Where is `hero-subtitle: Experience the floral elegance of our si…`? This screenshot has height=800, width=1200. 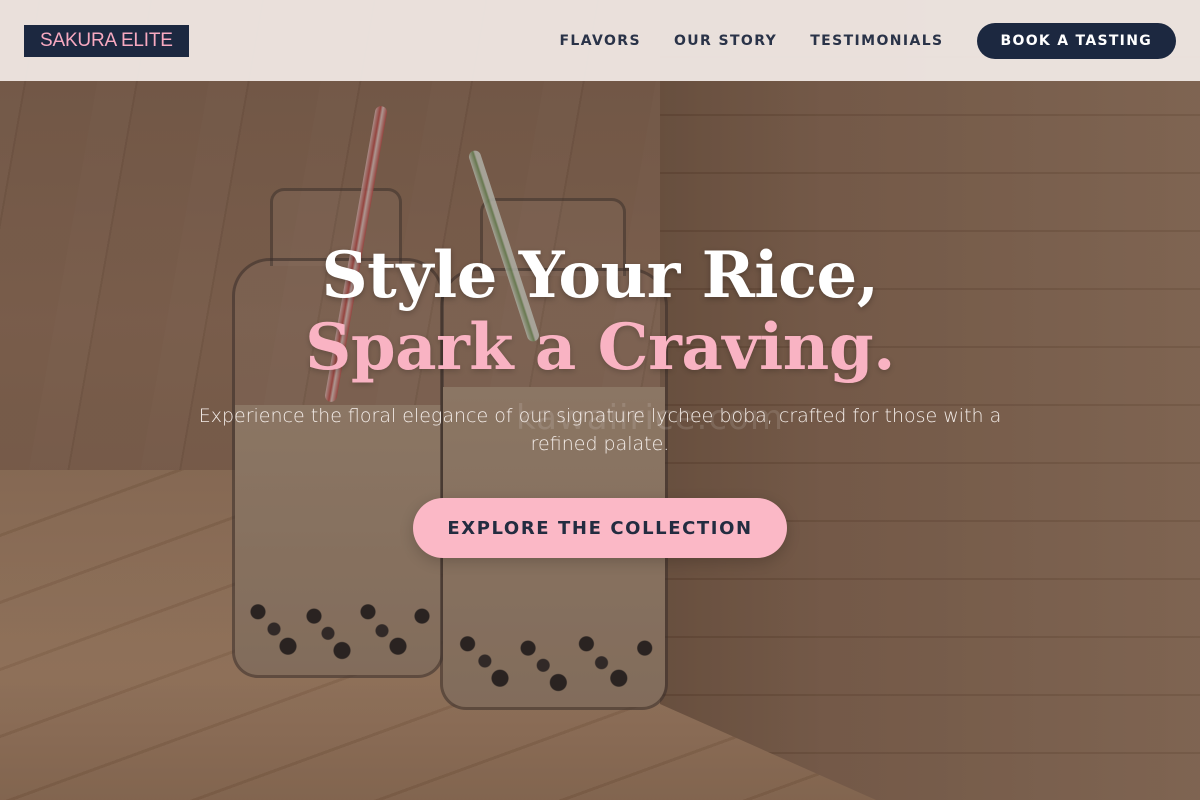
hero-subtitle: Experience the floral elegance of our si… is located at coordinates (600, 430).